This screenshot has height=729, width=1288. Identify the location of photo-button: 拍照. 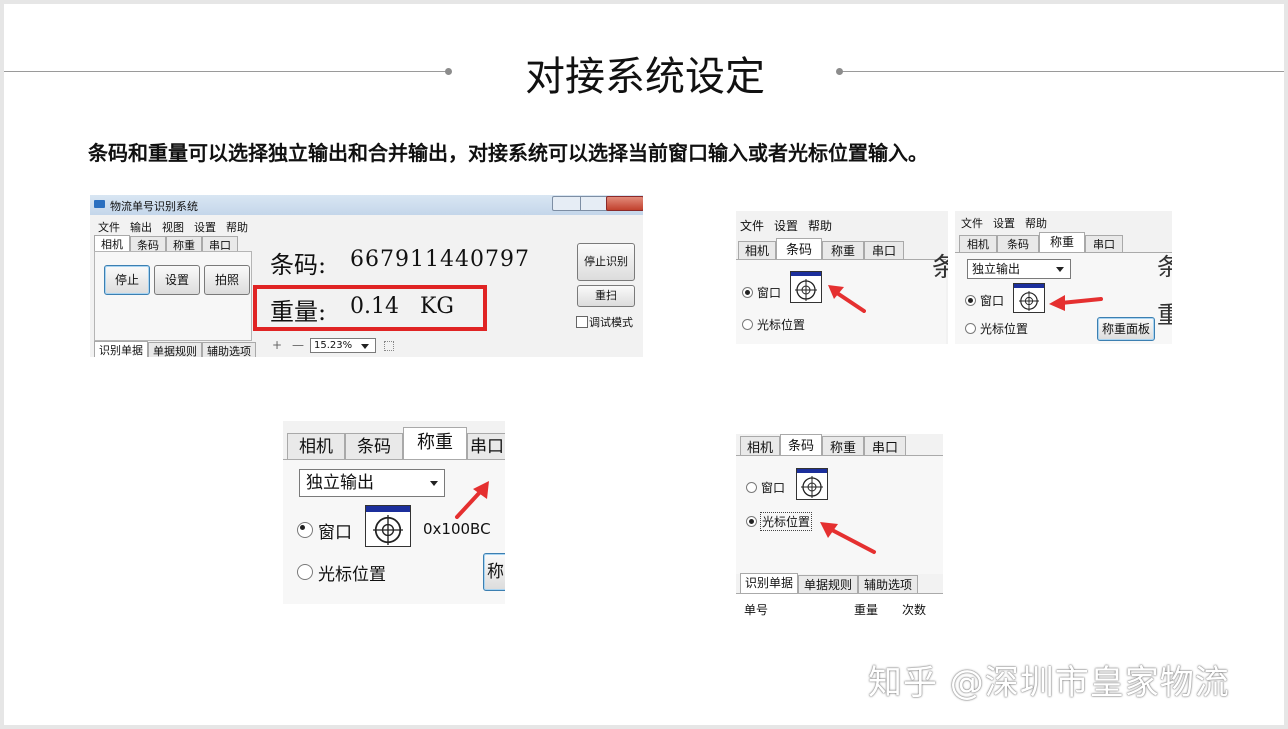
(227, 280).